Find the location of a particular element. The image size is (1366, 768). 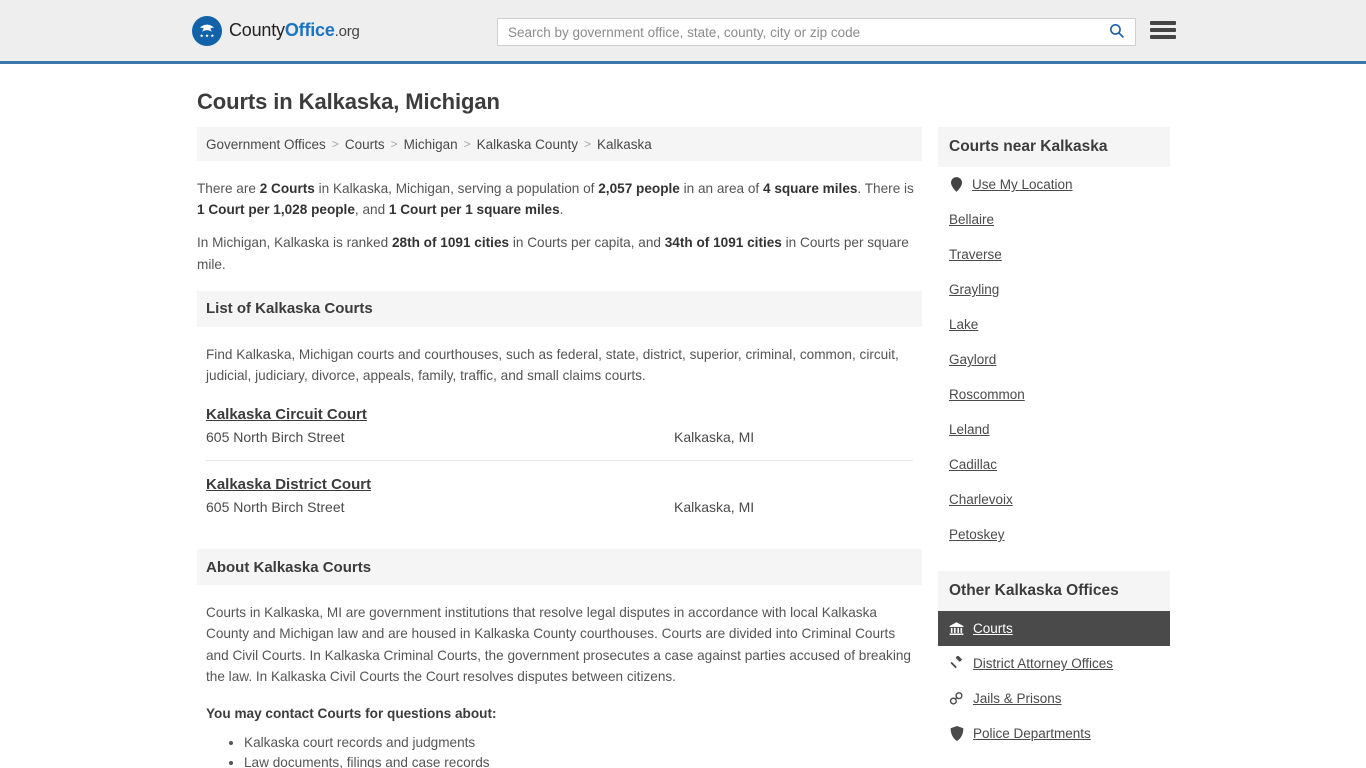

use-my-location-link: Use My Location is located at coordinates (1022, 184).